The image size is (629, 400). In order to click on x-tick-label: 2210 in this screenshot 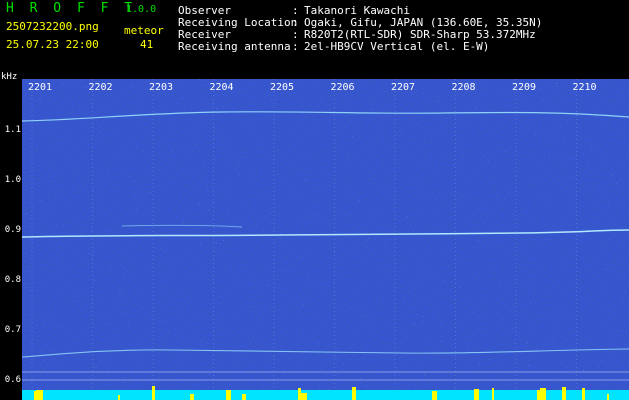, I will do `click(584, 87)`.